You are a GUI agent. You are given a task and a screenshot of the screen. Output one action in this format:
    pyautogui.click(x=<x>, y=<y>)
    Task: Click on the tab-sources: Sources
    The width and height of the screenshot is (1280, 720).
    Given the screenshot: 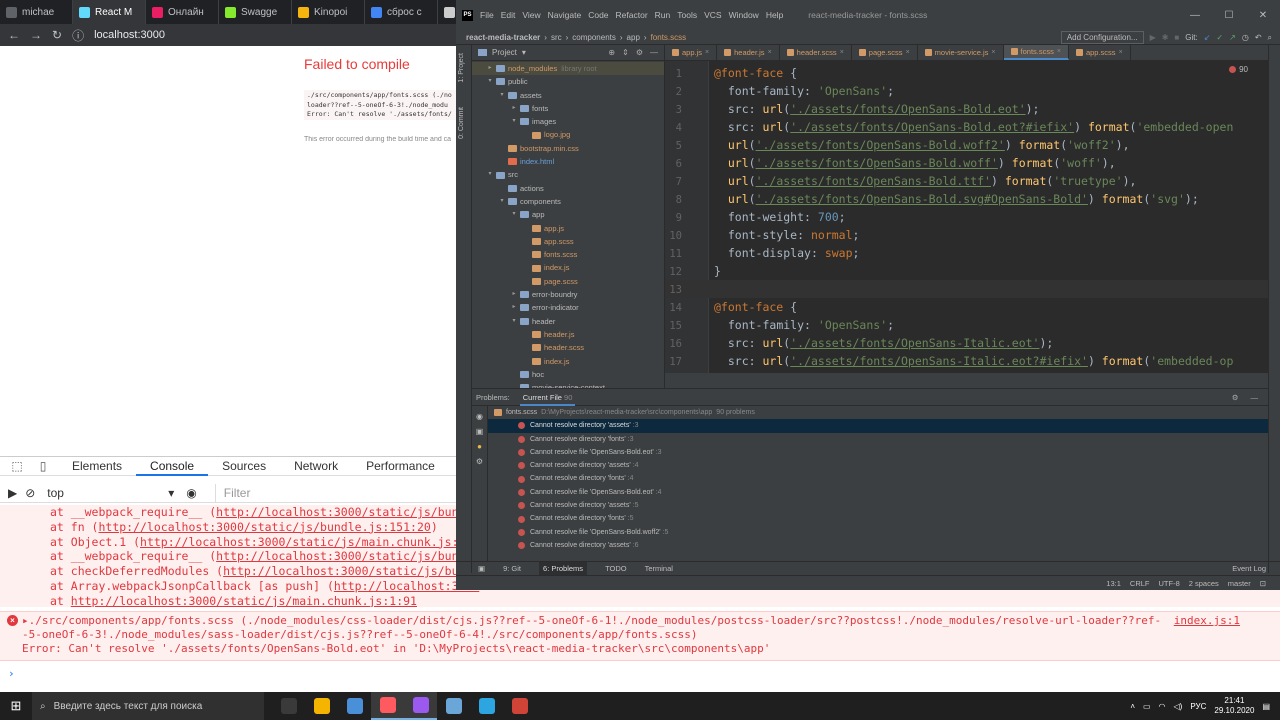 What is the action you would take?
    pyautogui.click(x=244, y=466)
    